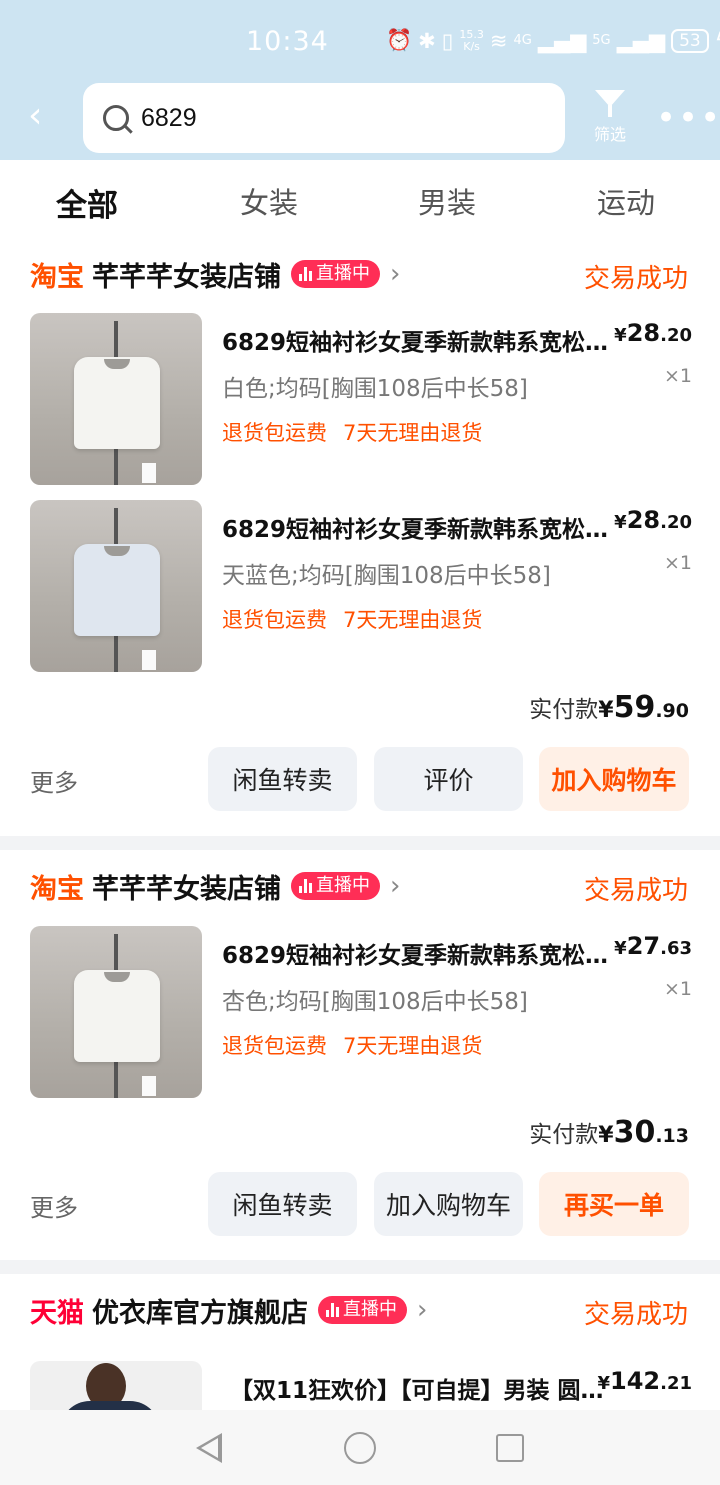  What do you see at coordinates (427, 40) in the screenshot?
I see `bluetooth-icon: ✱` at bounding box center [427, 40].